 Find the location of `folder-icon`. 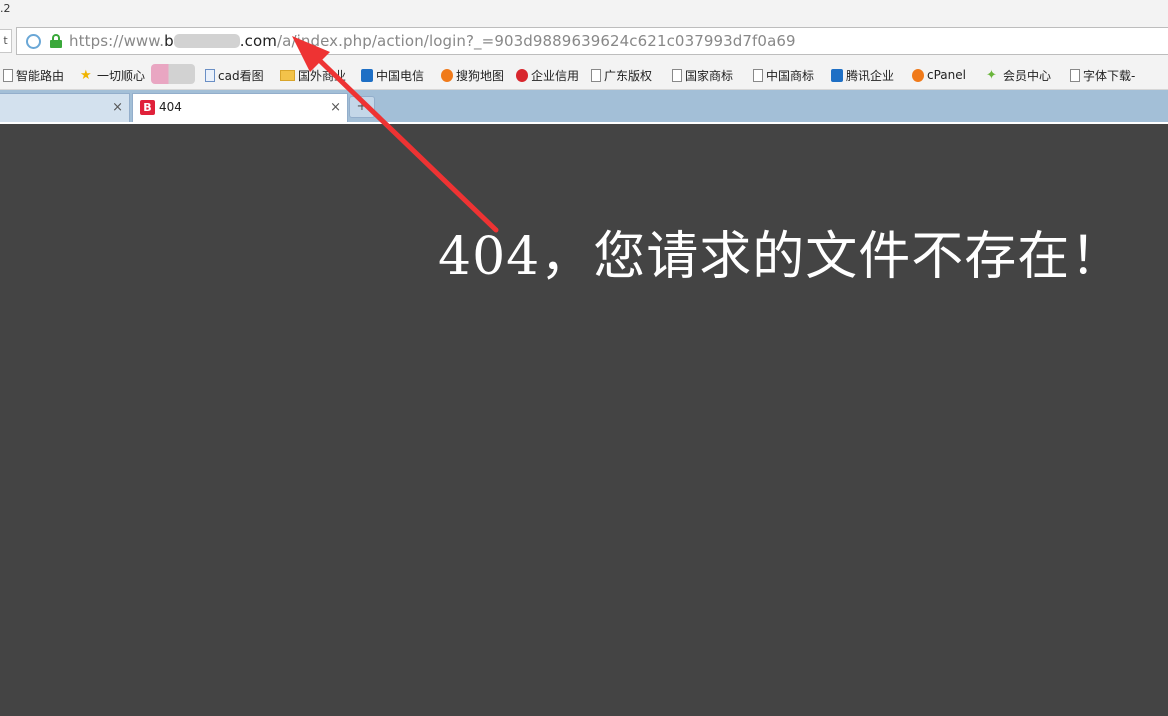

folder-icon is located at coordinates (287, 75).